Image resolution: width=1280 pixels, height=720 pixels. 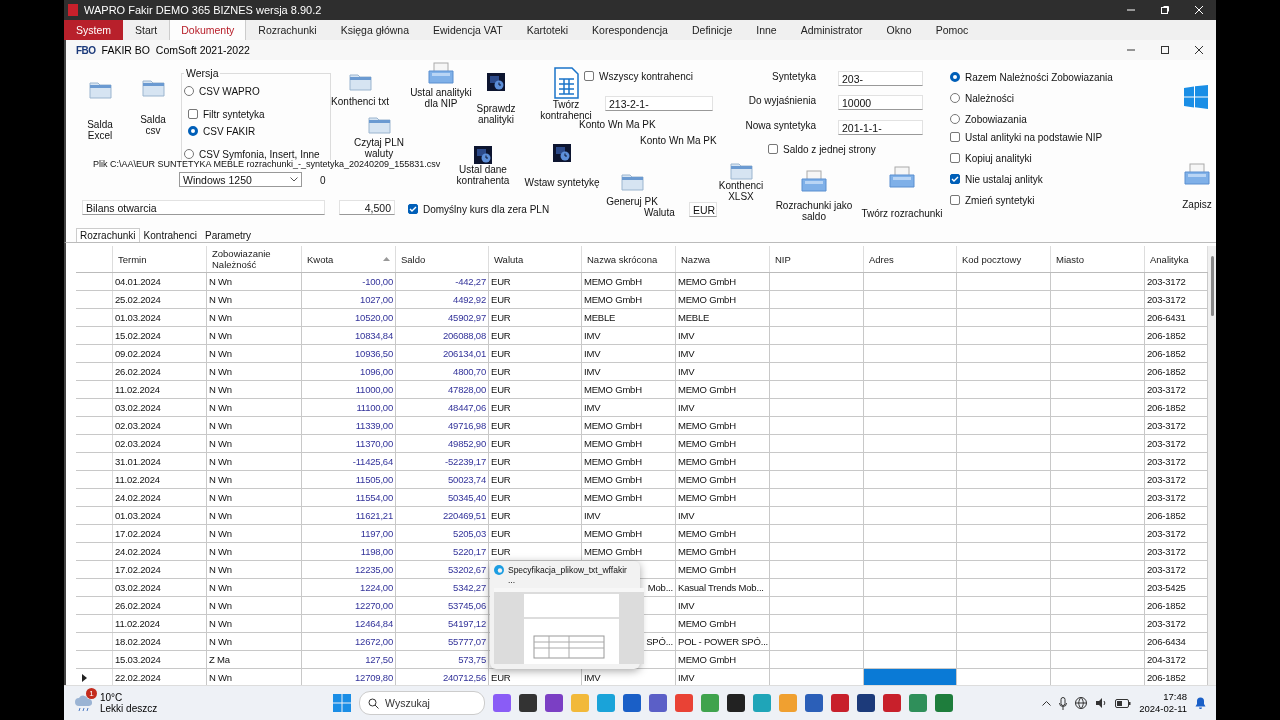 I want to click on toolbar-button: Sprawdz analityki, so click(x=496, y=99).